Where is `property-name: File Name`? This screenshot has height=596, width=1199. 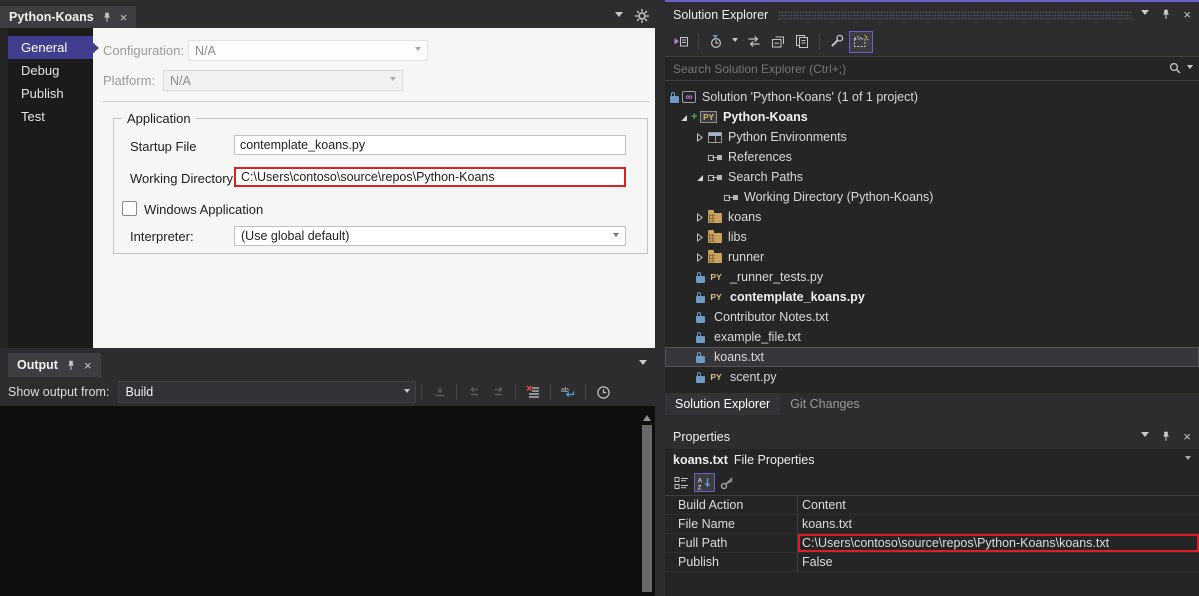
property-name: File Name is located at coordinates (731, 524).